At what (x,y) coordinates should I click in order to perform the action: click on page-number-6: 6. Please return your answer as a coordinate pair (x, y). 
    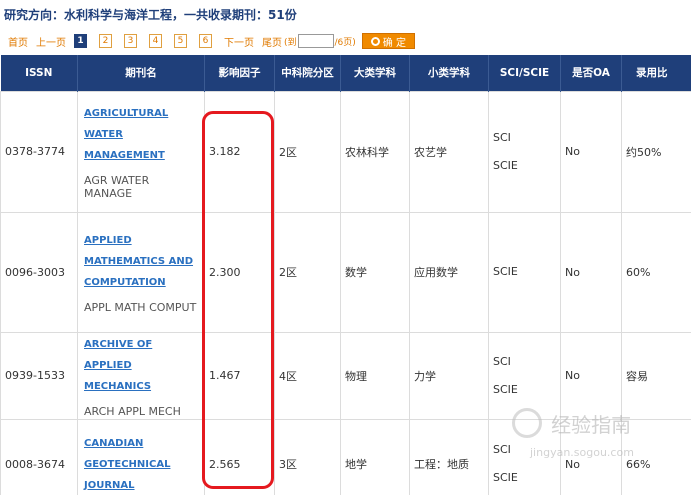
    Looking at the image, I should click on (205, 41).